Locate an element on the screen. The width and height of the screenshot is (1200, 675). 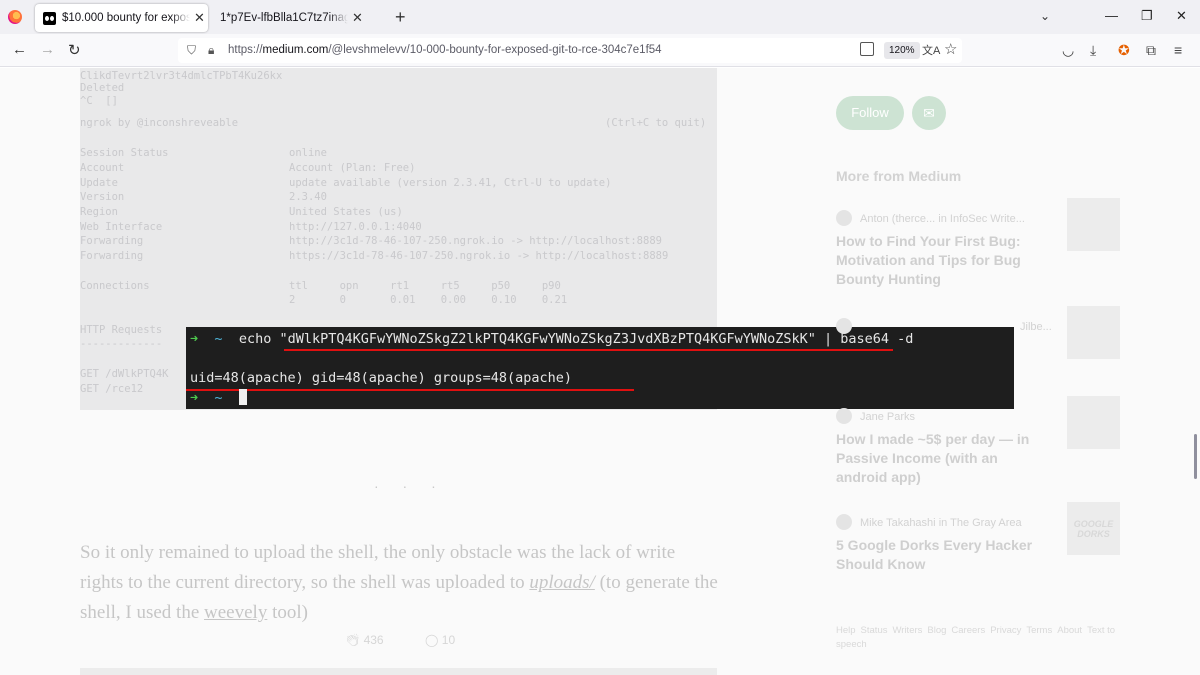
story-author: Jane Parks is located at coordinates (875, 416).